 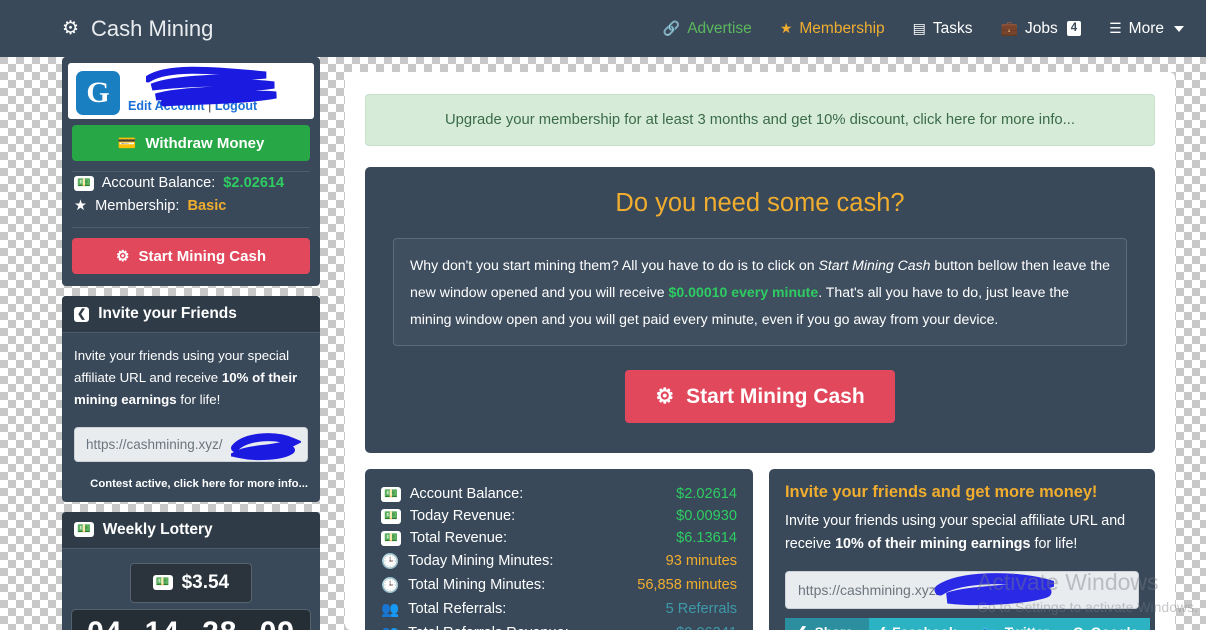 I want to click on table-row: 🕒 Today Mining Minutes: 93 minutes, so click(x=559, y=561).